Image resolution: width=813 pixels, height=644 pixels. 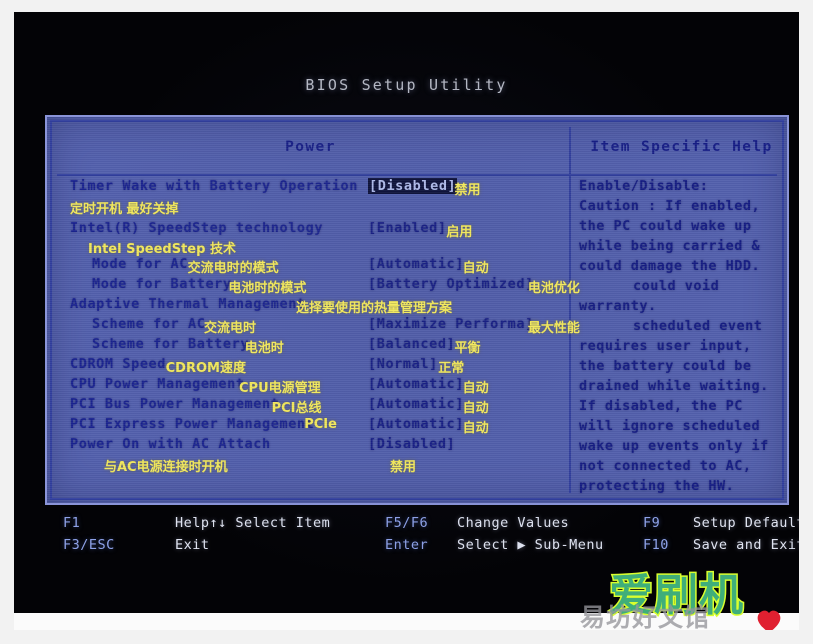 What do you see at coordinates (665, 226) in the screenshot?
I see `help-line: the PC could wake up` at bounding box center [665, 226].